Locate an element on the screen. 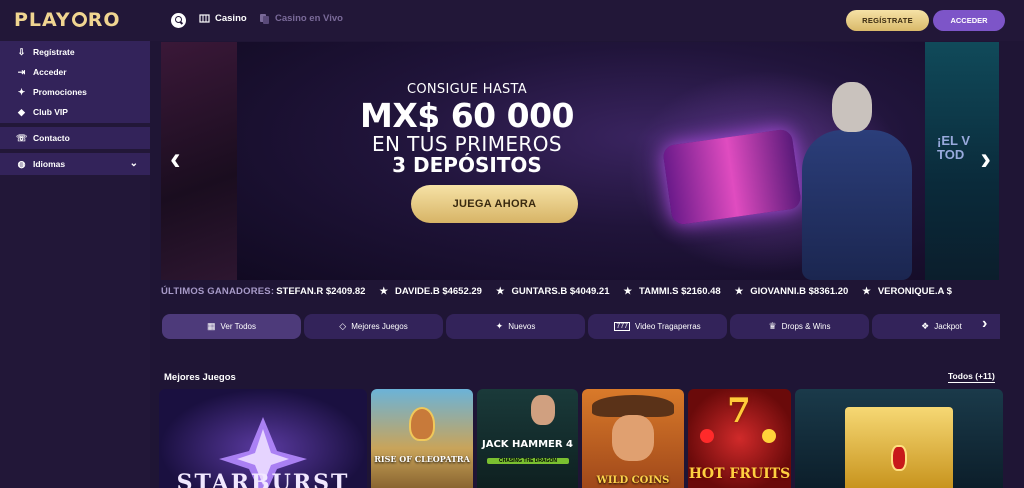 This screenshot has width=1024, height=488. sidebar-item-register: ⇩ Regístrate is located at coordinates (75, 52).